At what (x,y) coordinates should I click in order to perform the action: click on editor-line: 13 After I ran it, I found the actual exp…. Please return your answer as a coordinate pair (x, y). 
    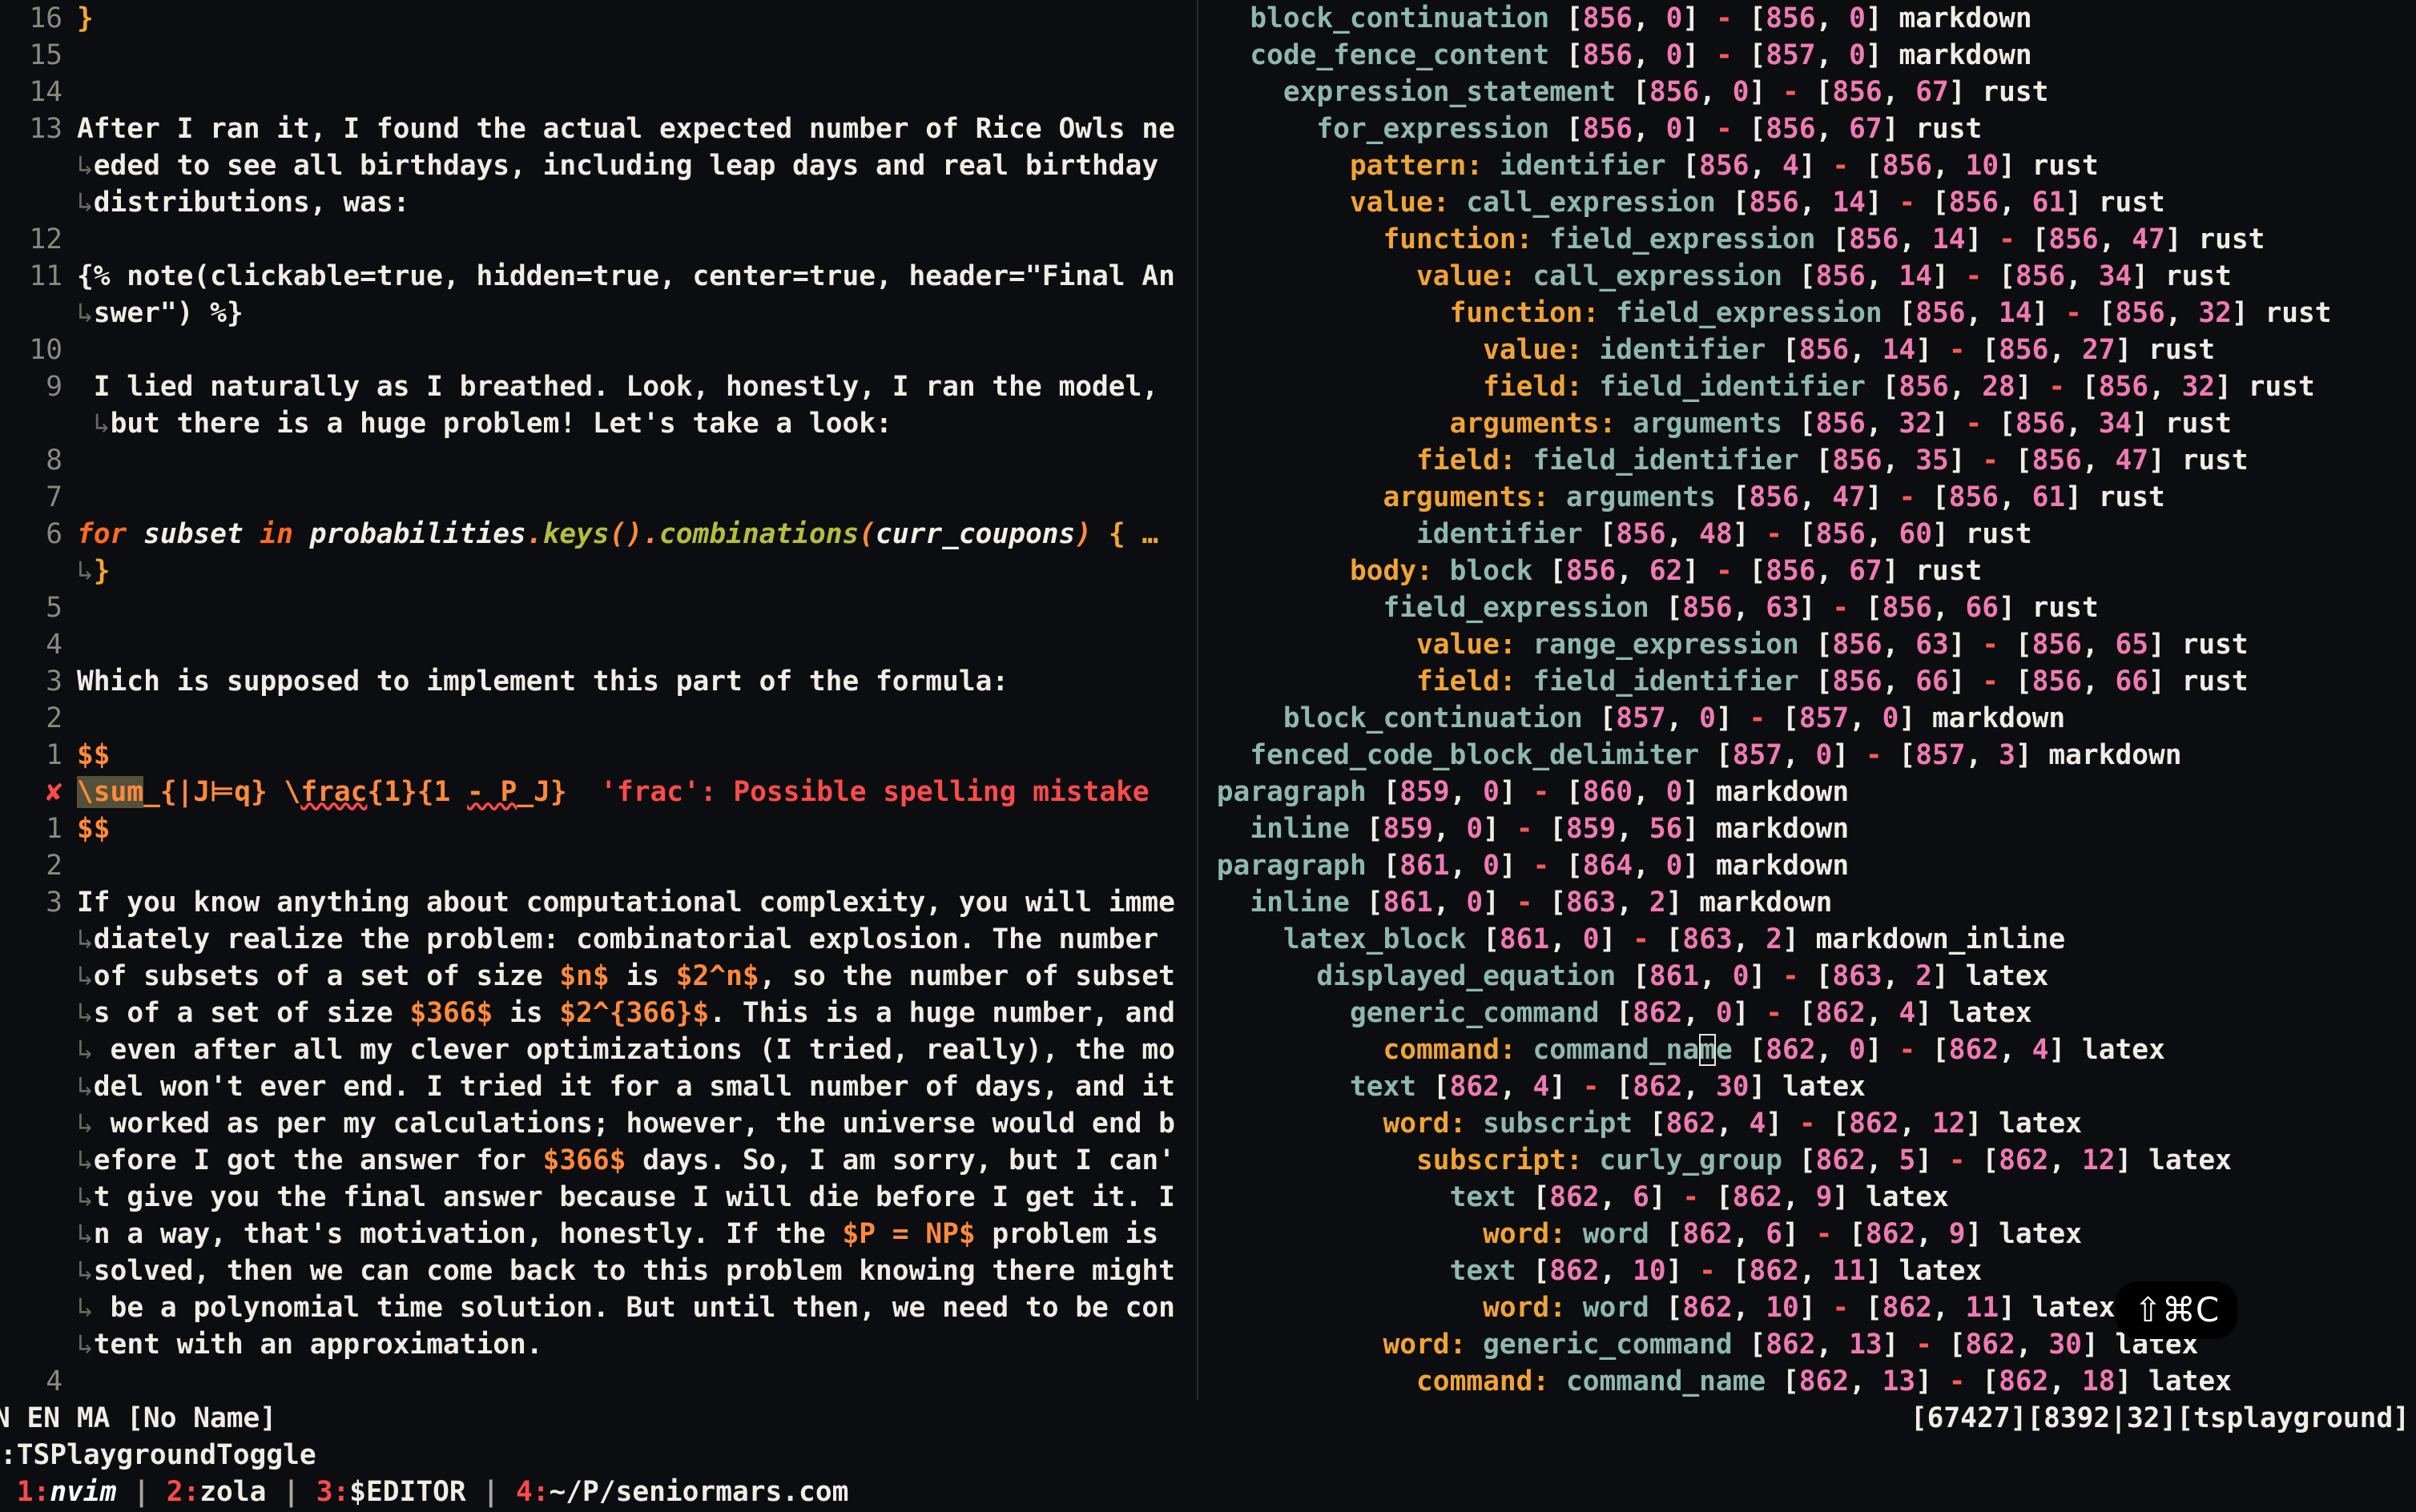
    Looking at the image, I should click on (598, 129).